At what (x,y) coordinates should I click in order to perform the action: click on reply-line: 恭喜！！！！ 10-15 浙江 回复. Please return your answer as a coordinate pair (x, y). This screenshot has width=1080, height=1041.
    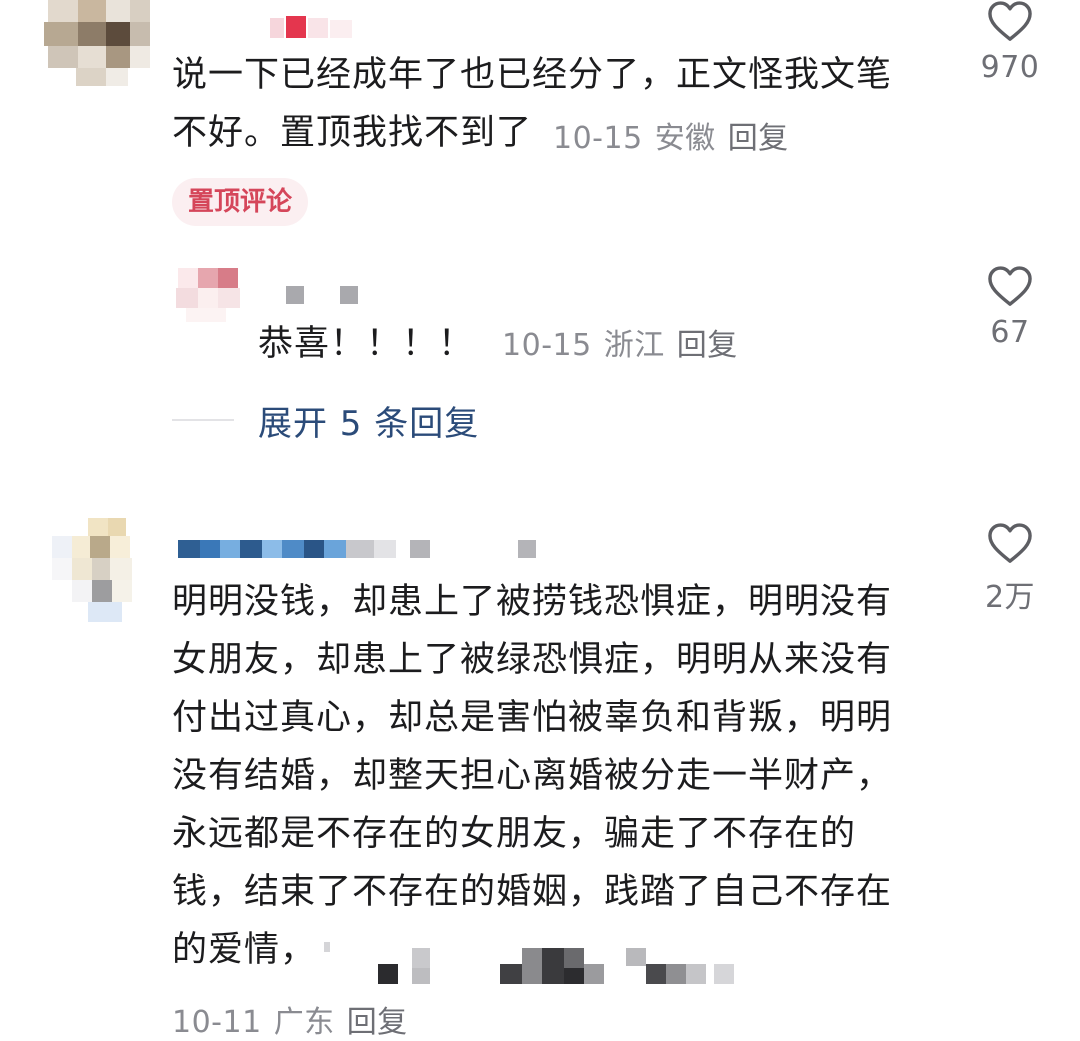
    Looking at the image, I should click on (504, 344).